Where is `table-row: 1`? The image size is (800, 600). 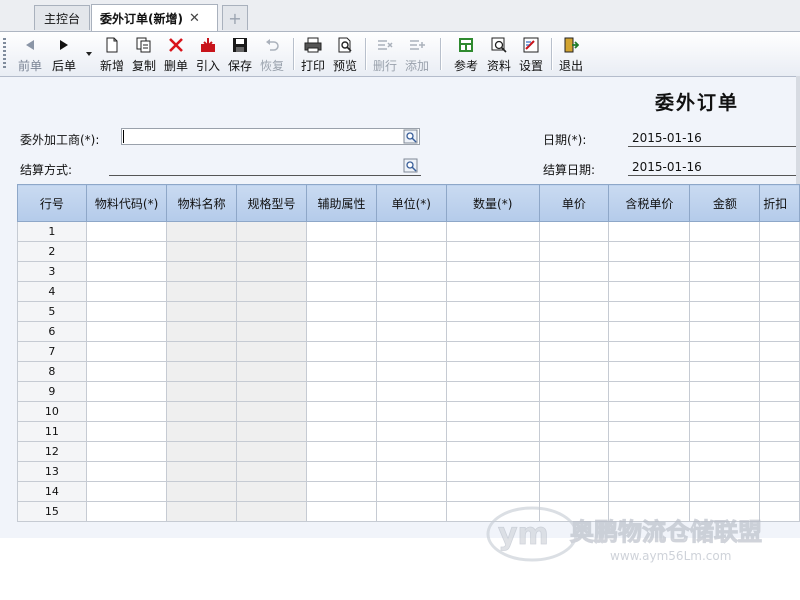 table-row: 1 is located at coordinates (408, 231).